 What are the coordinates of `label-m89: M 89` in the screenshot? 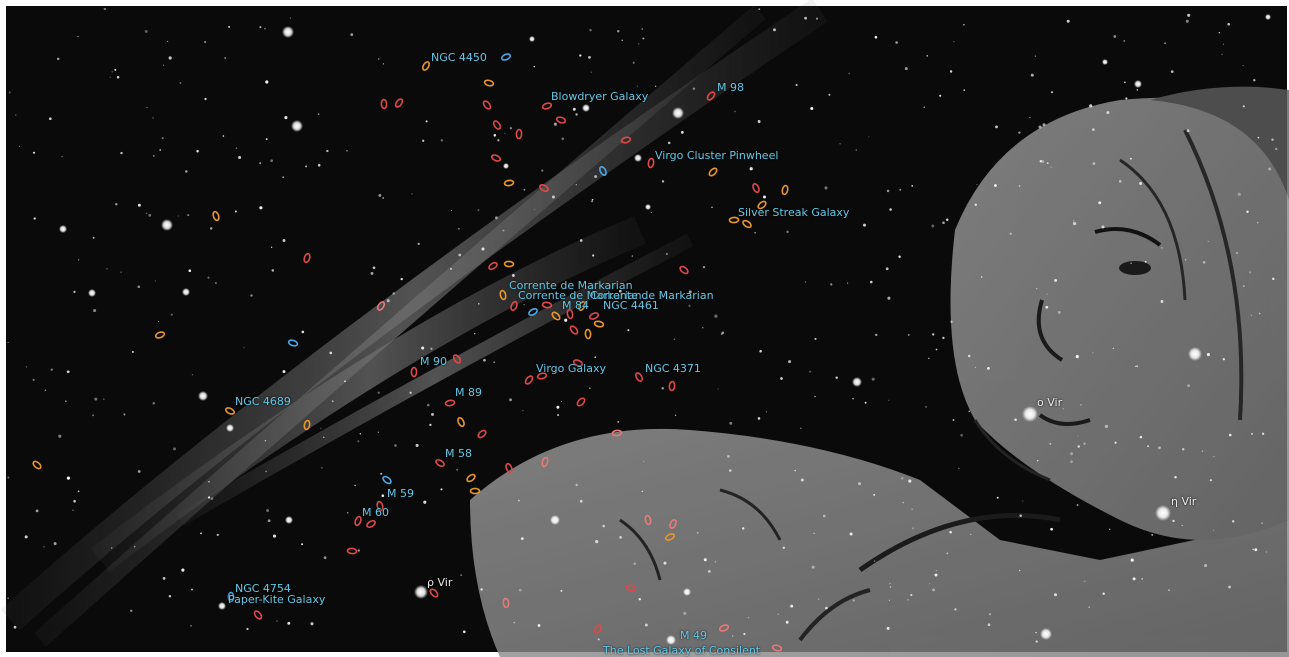 It's located at (468, 393).